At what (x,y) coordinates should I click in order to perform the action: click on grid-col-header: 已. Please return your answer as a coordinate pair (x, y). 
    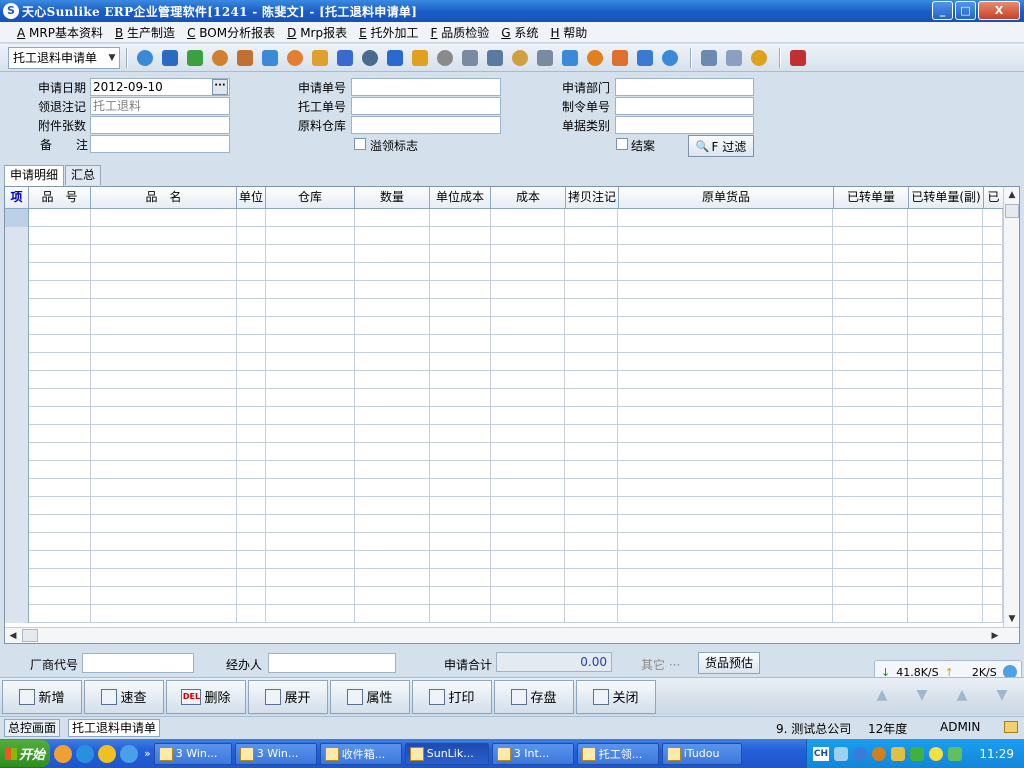
    Looking at the image, I should click on (994, 198).